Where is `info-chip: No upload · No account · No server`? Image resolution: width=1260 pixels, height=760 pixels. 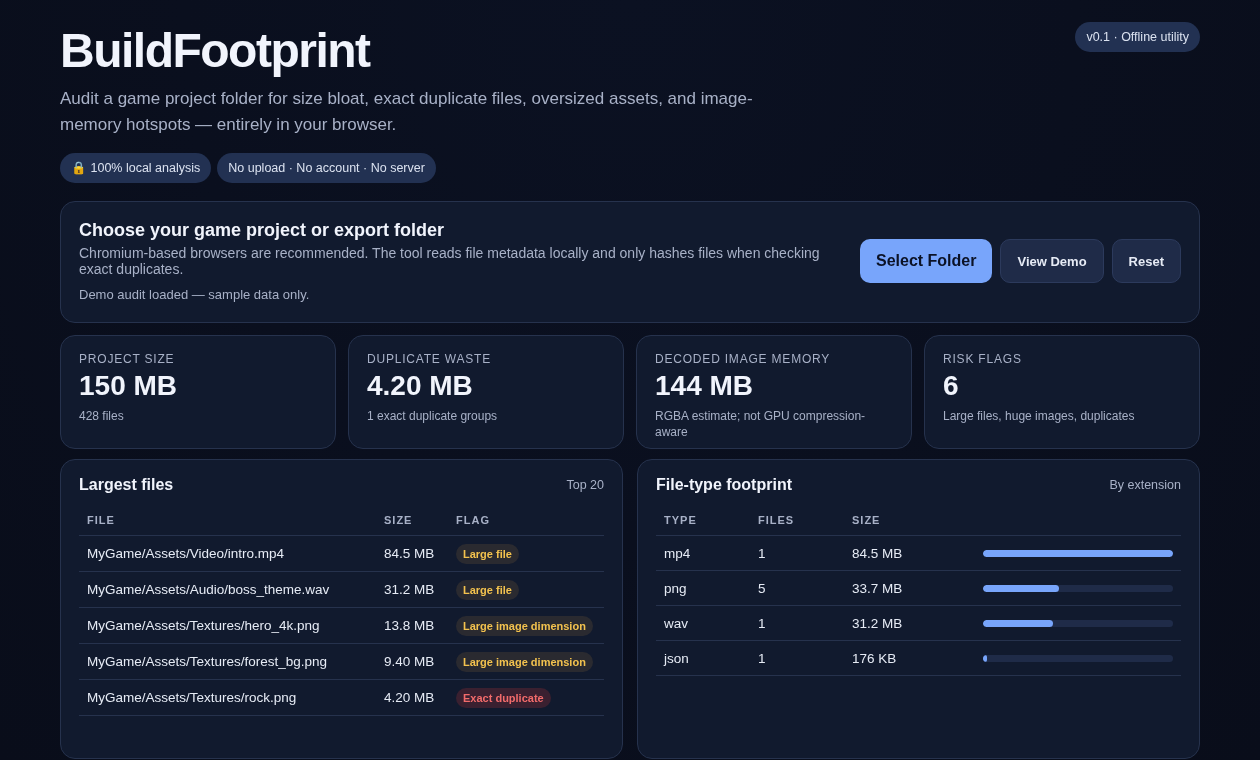
info-chip: No upload · No account · No server is located at coordinates (326, 168).